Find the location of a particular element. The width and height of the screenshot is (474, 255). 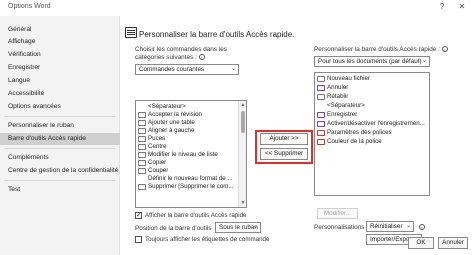

sidebar-item-barre-acces-rapide: Barre d'outils Accès rapide is located at coordinates (60, 139).